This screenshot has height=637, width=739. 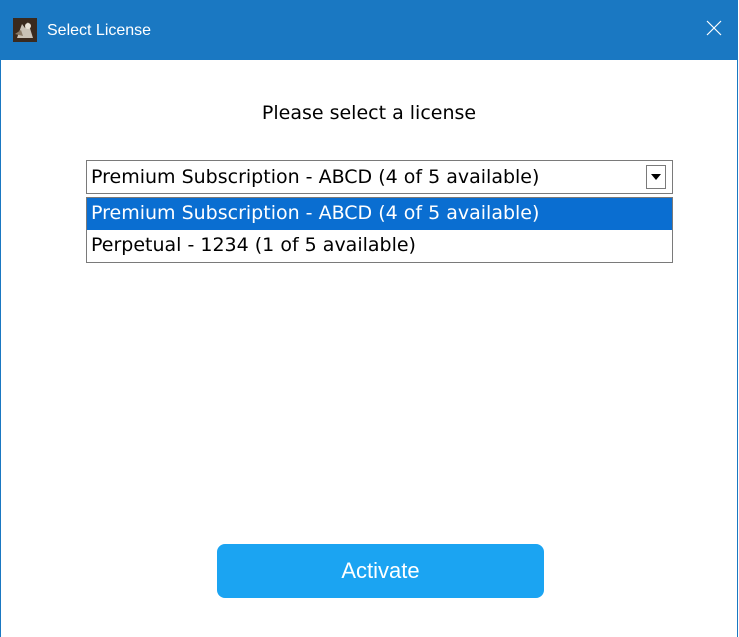 What do you see at coordinates (99, 30) in the screenshot?
I see `window-title: Select License` at bounding box center [99, 30].